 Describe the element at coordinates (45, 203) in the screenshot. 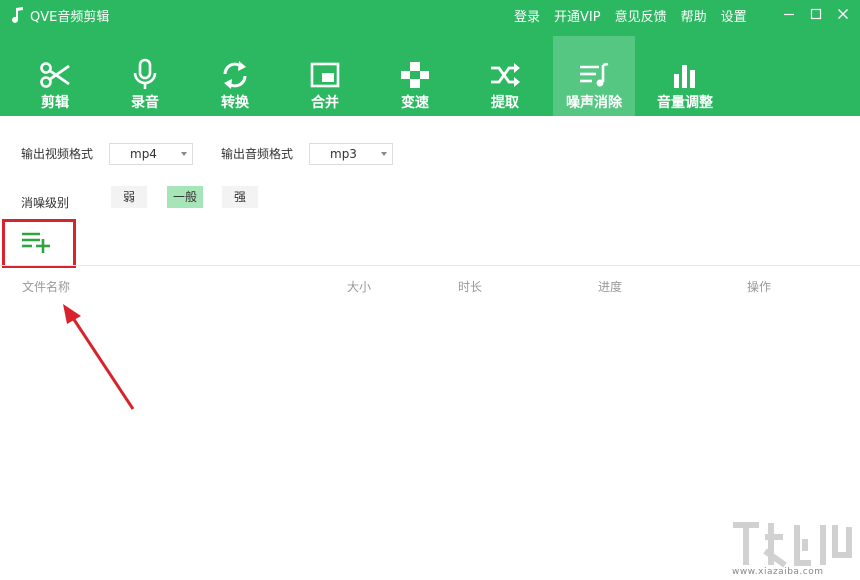

I see `denoise-level-label: 消噪级别` at that location.